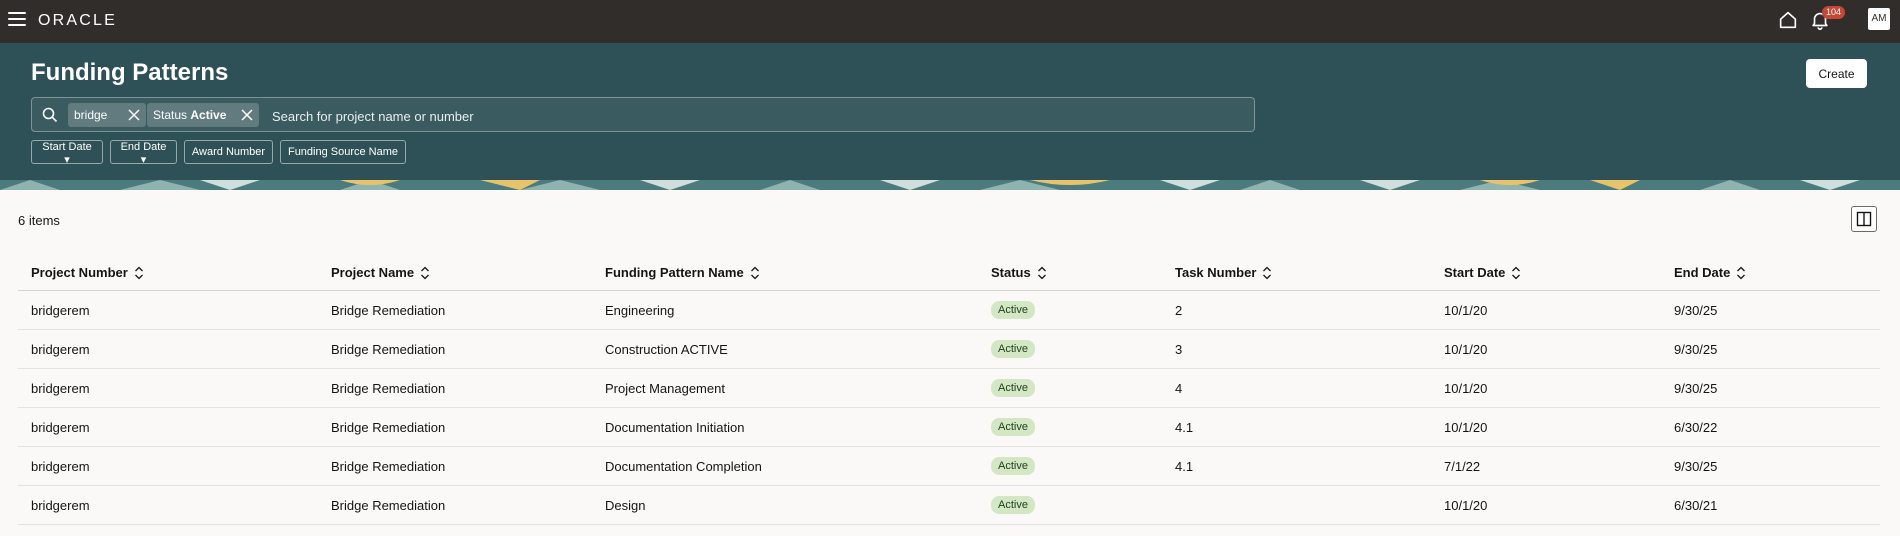  I want to click on column-header-start-date: Start Date, so click(1546, 273).